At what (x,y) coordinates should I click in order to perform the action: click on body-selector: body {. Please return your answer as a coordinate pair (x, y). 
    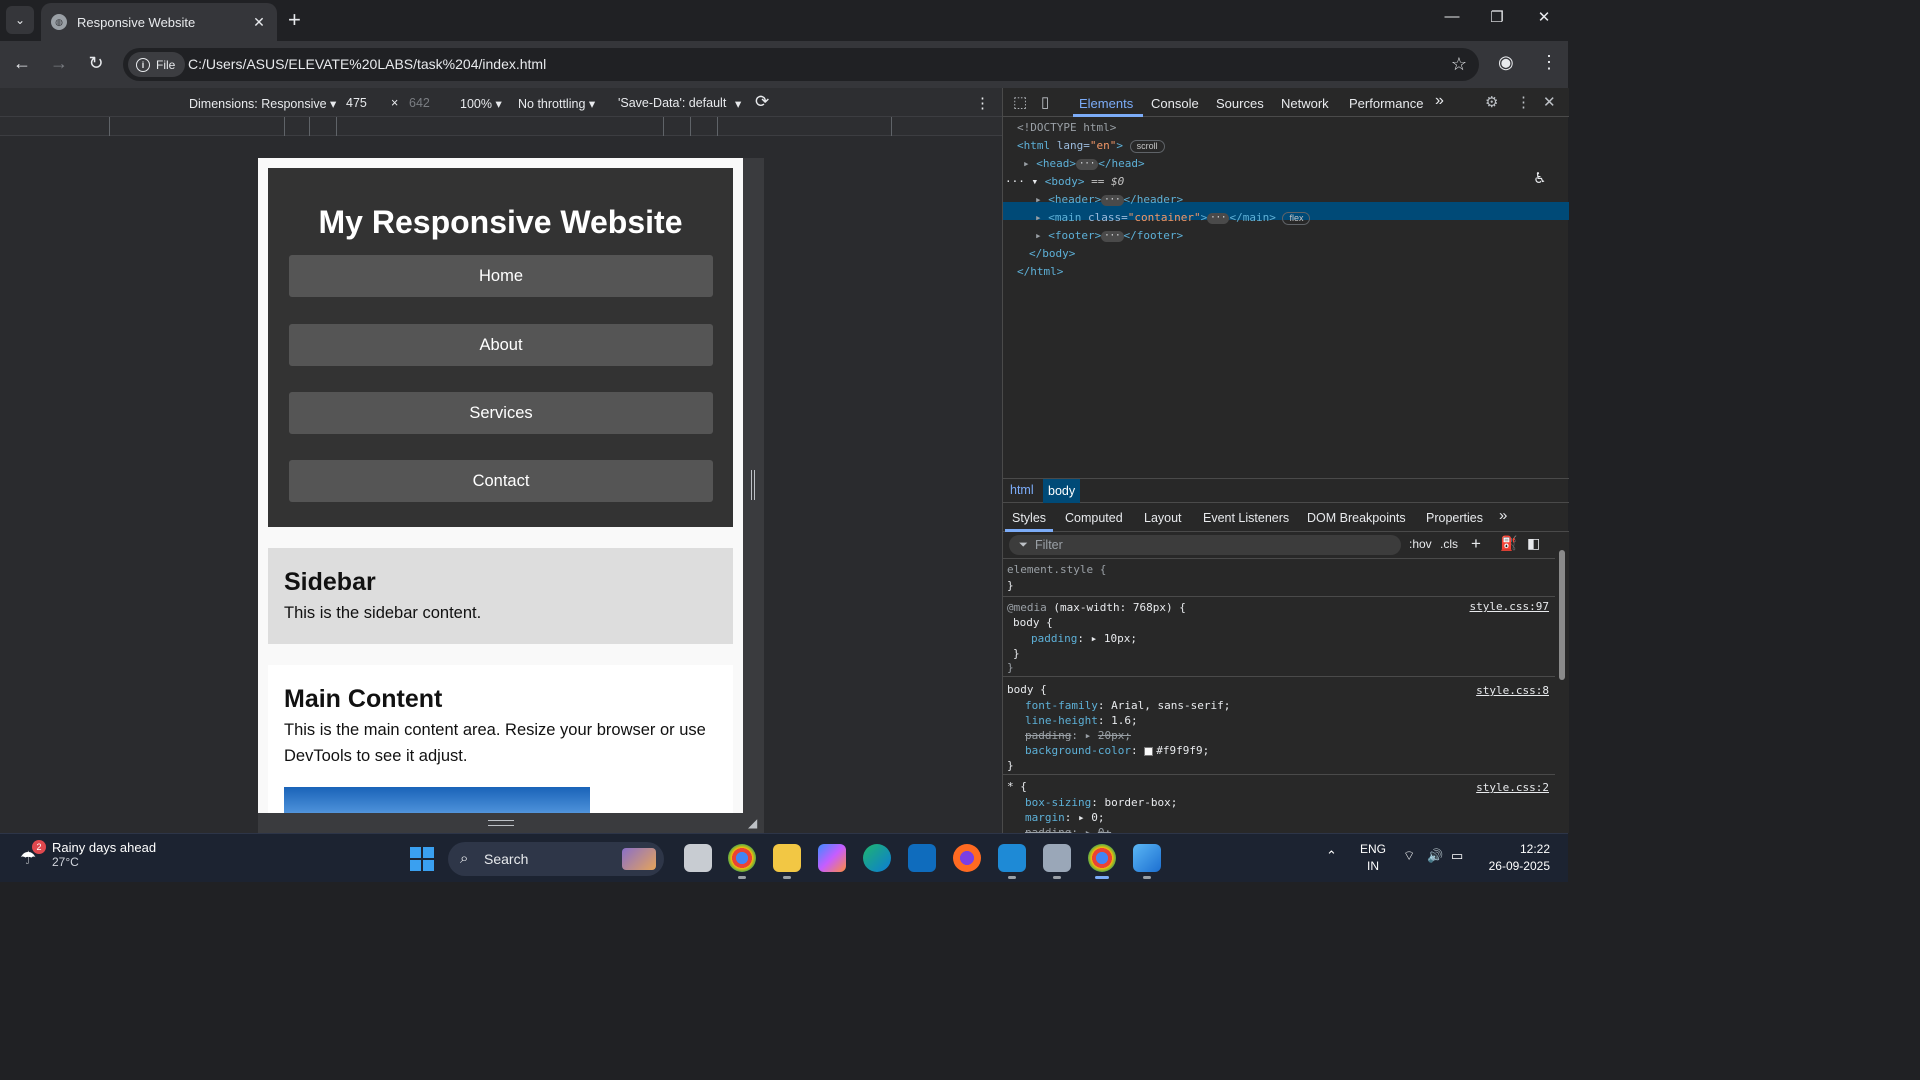
    Looking at the image, I should click on (1027, 689).